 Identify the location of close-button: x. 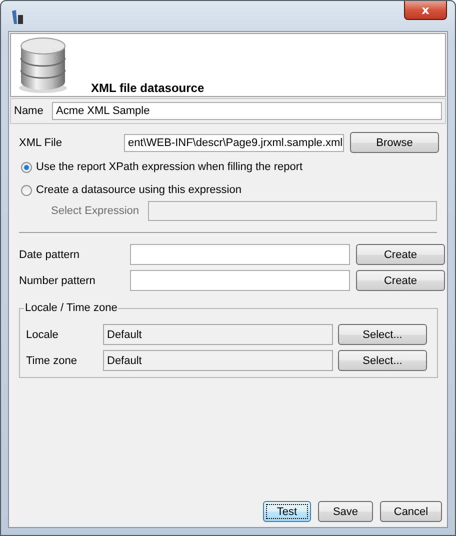
(425, 10).